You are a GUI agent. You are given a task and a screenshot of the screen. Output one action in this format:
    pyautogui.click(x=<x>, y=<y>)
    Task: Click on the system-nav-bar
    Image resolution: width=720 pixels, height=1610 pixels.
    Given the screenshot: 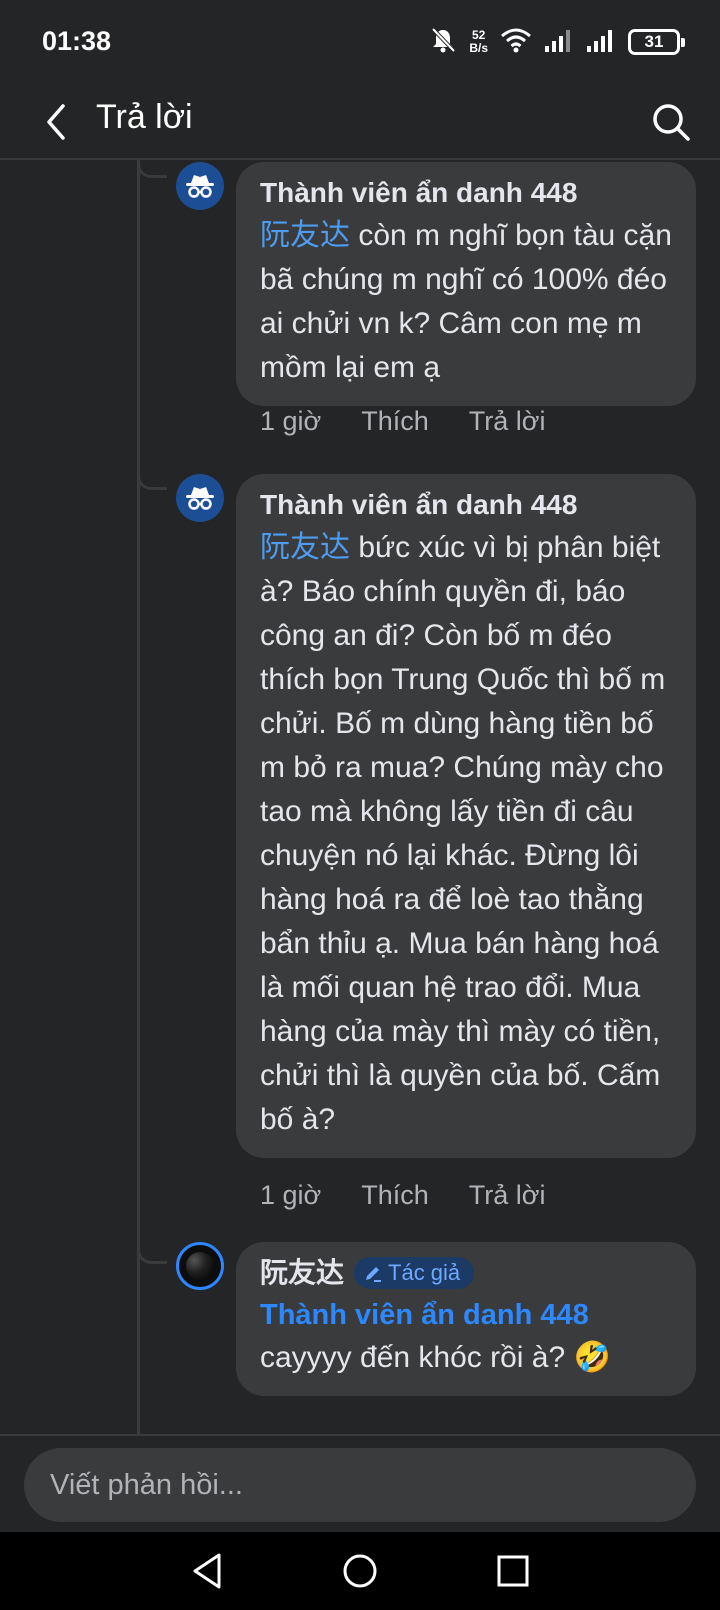 What is the action you would take?
    pyautogui.click(x=360, y=1571)
    